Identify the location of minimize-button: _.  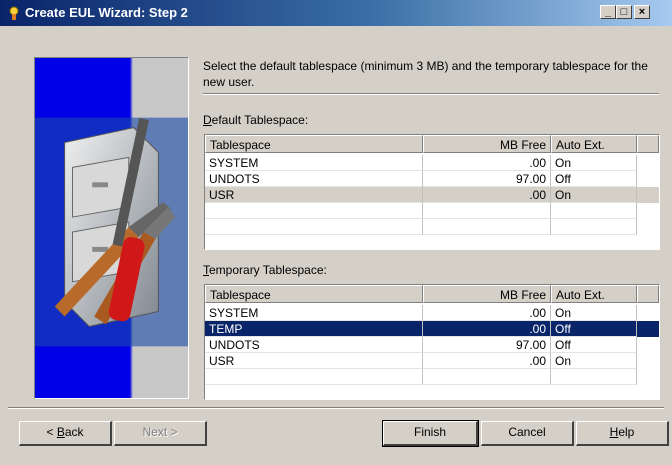
(608, 12).